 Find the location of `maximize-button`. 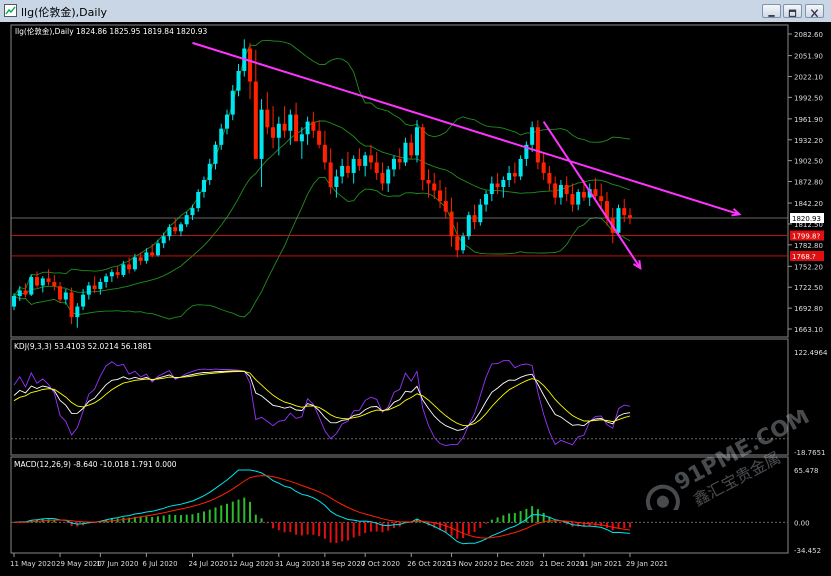

maximize-button is located at coordinates (792, 11).